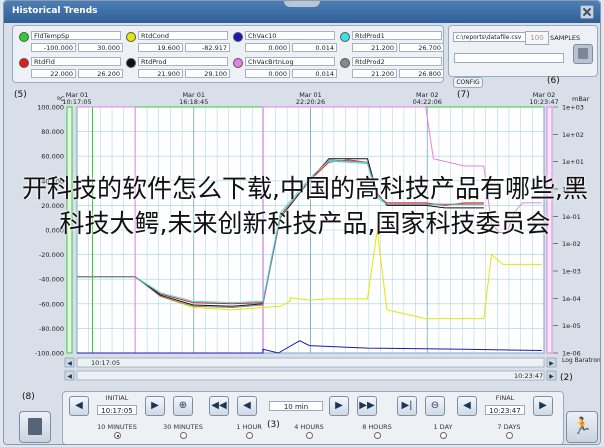 The image size is (604, 447). What do you see at coordinates (571, 217) in the screenshot?
I see `y-right-tick-label: 1e-01` at bounding box center [571, 217].